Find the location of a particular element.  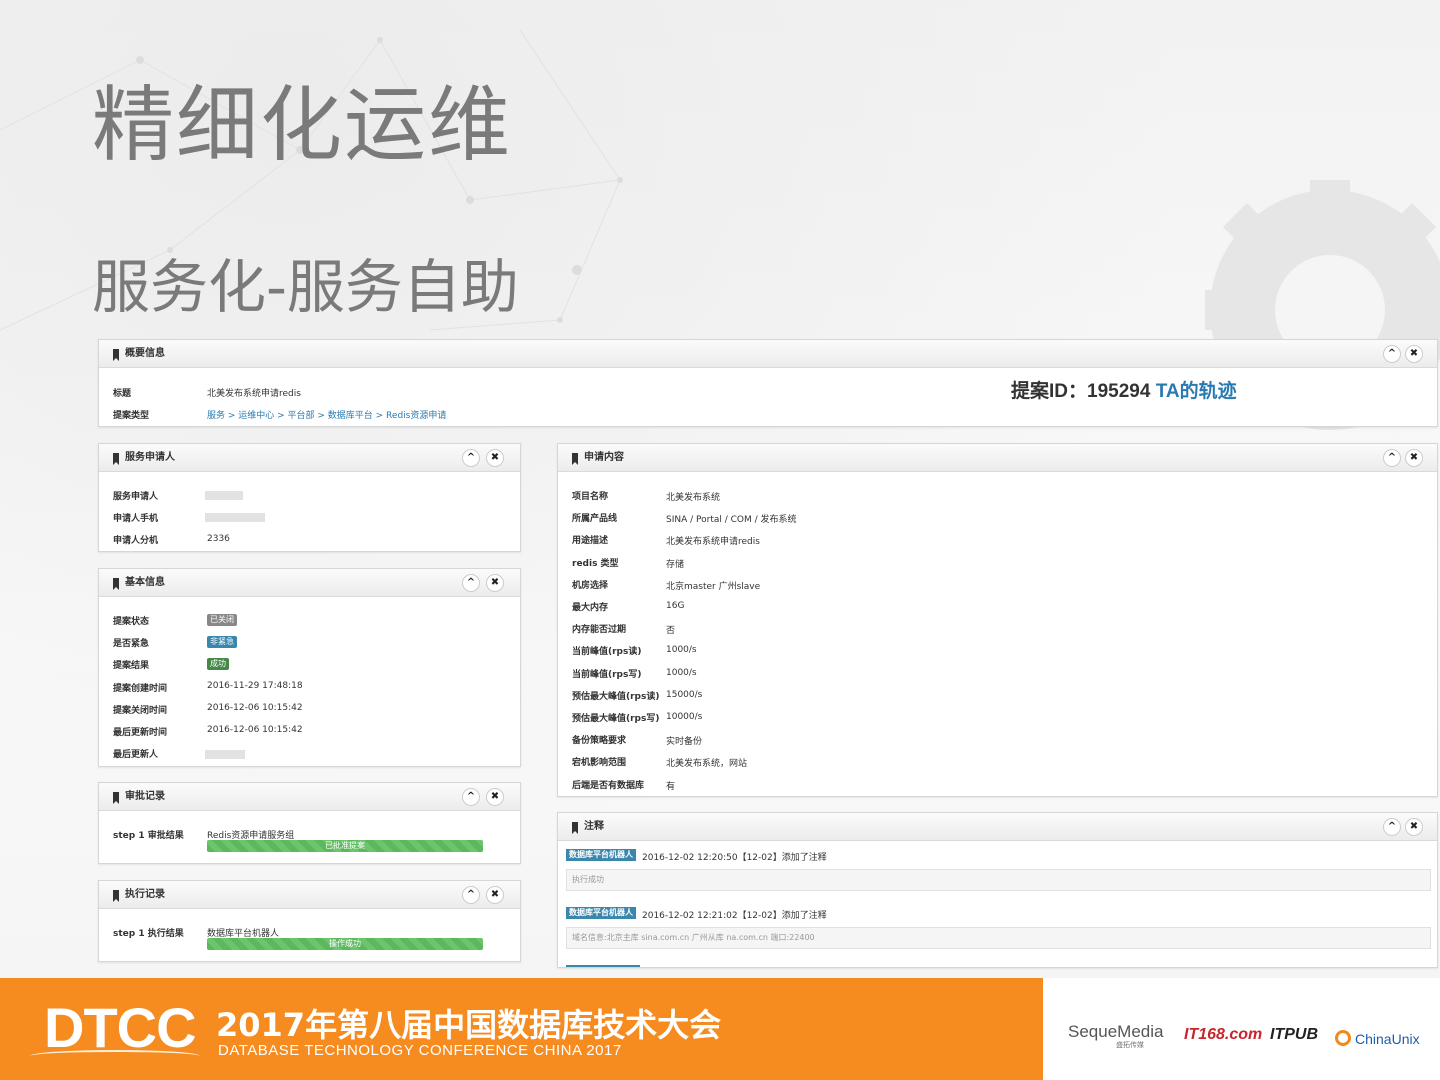

request-row-value: 北京master 广州slave is located at coordinates (713, 586).